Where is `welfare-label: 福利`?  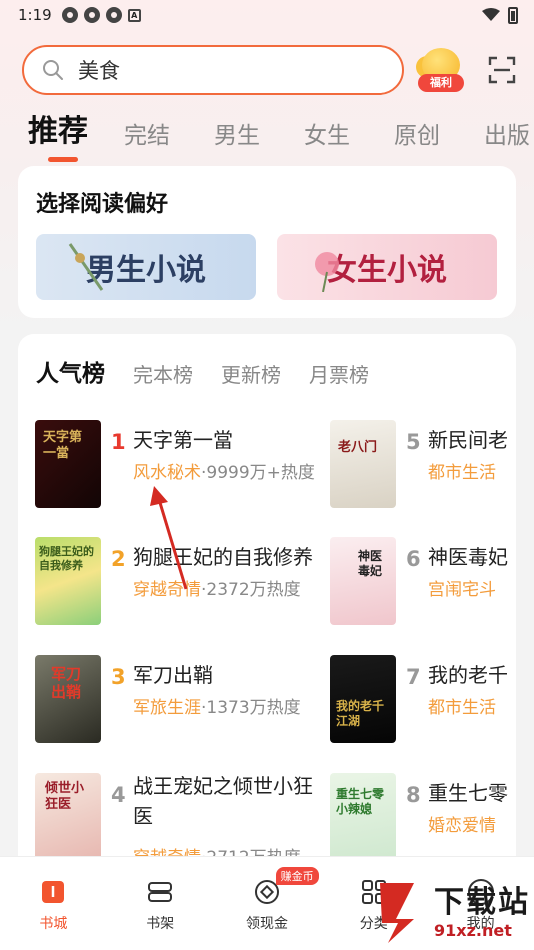
welfare-label: 福利 is located at coordinates (441, 83).